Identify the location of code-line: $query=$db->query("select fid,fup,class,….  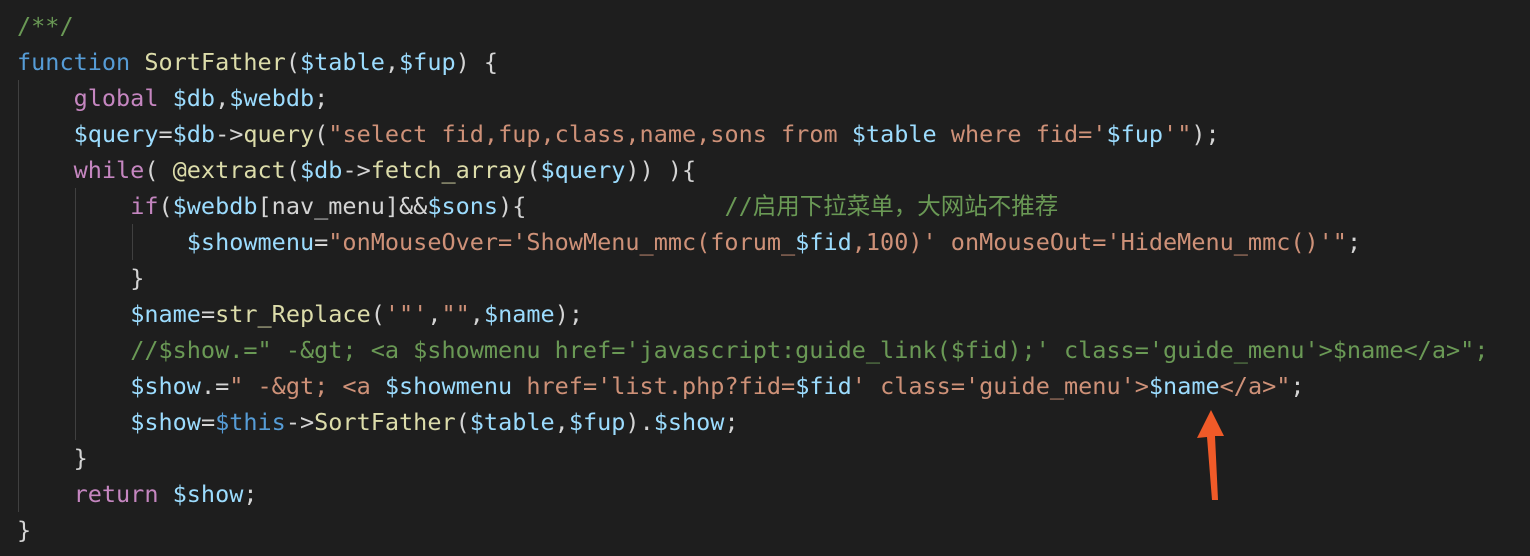
(752, 134).